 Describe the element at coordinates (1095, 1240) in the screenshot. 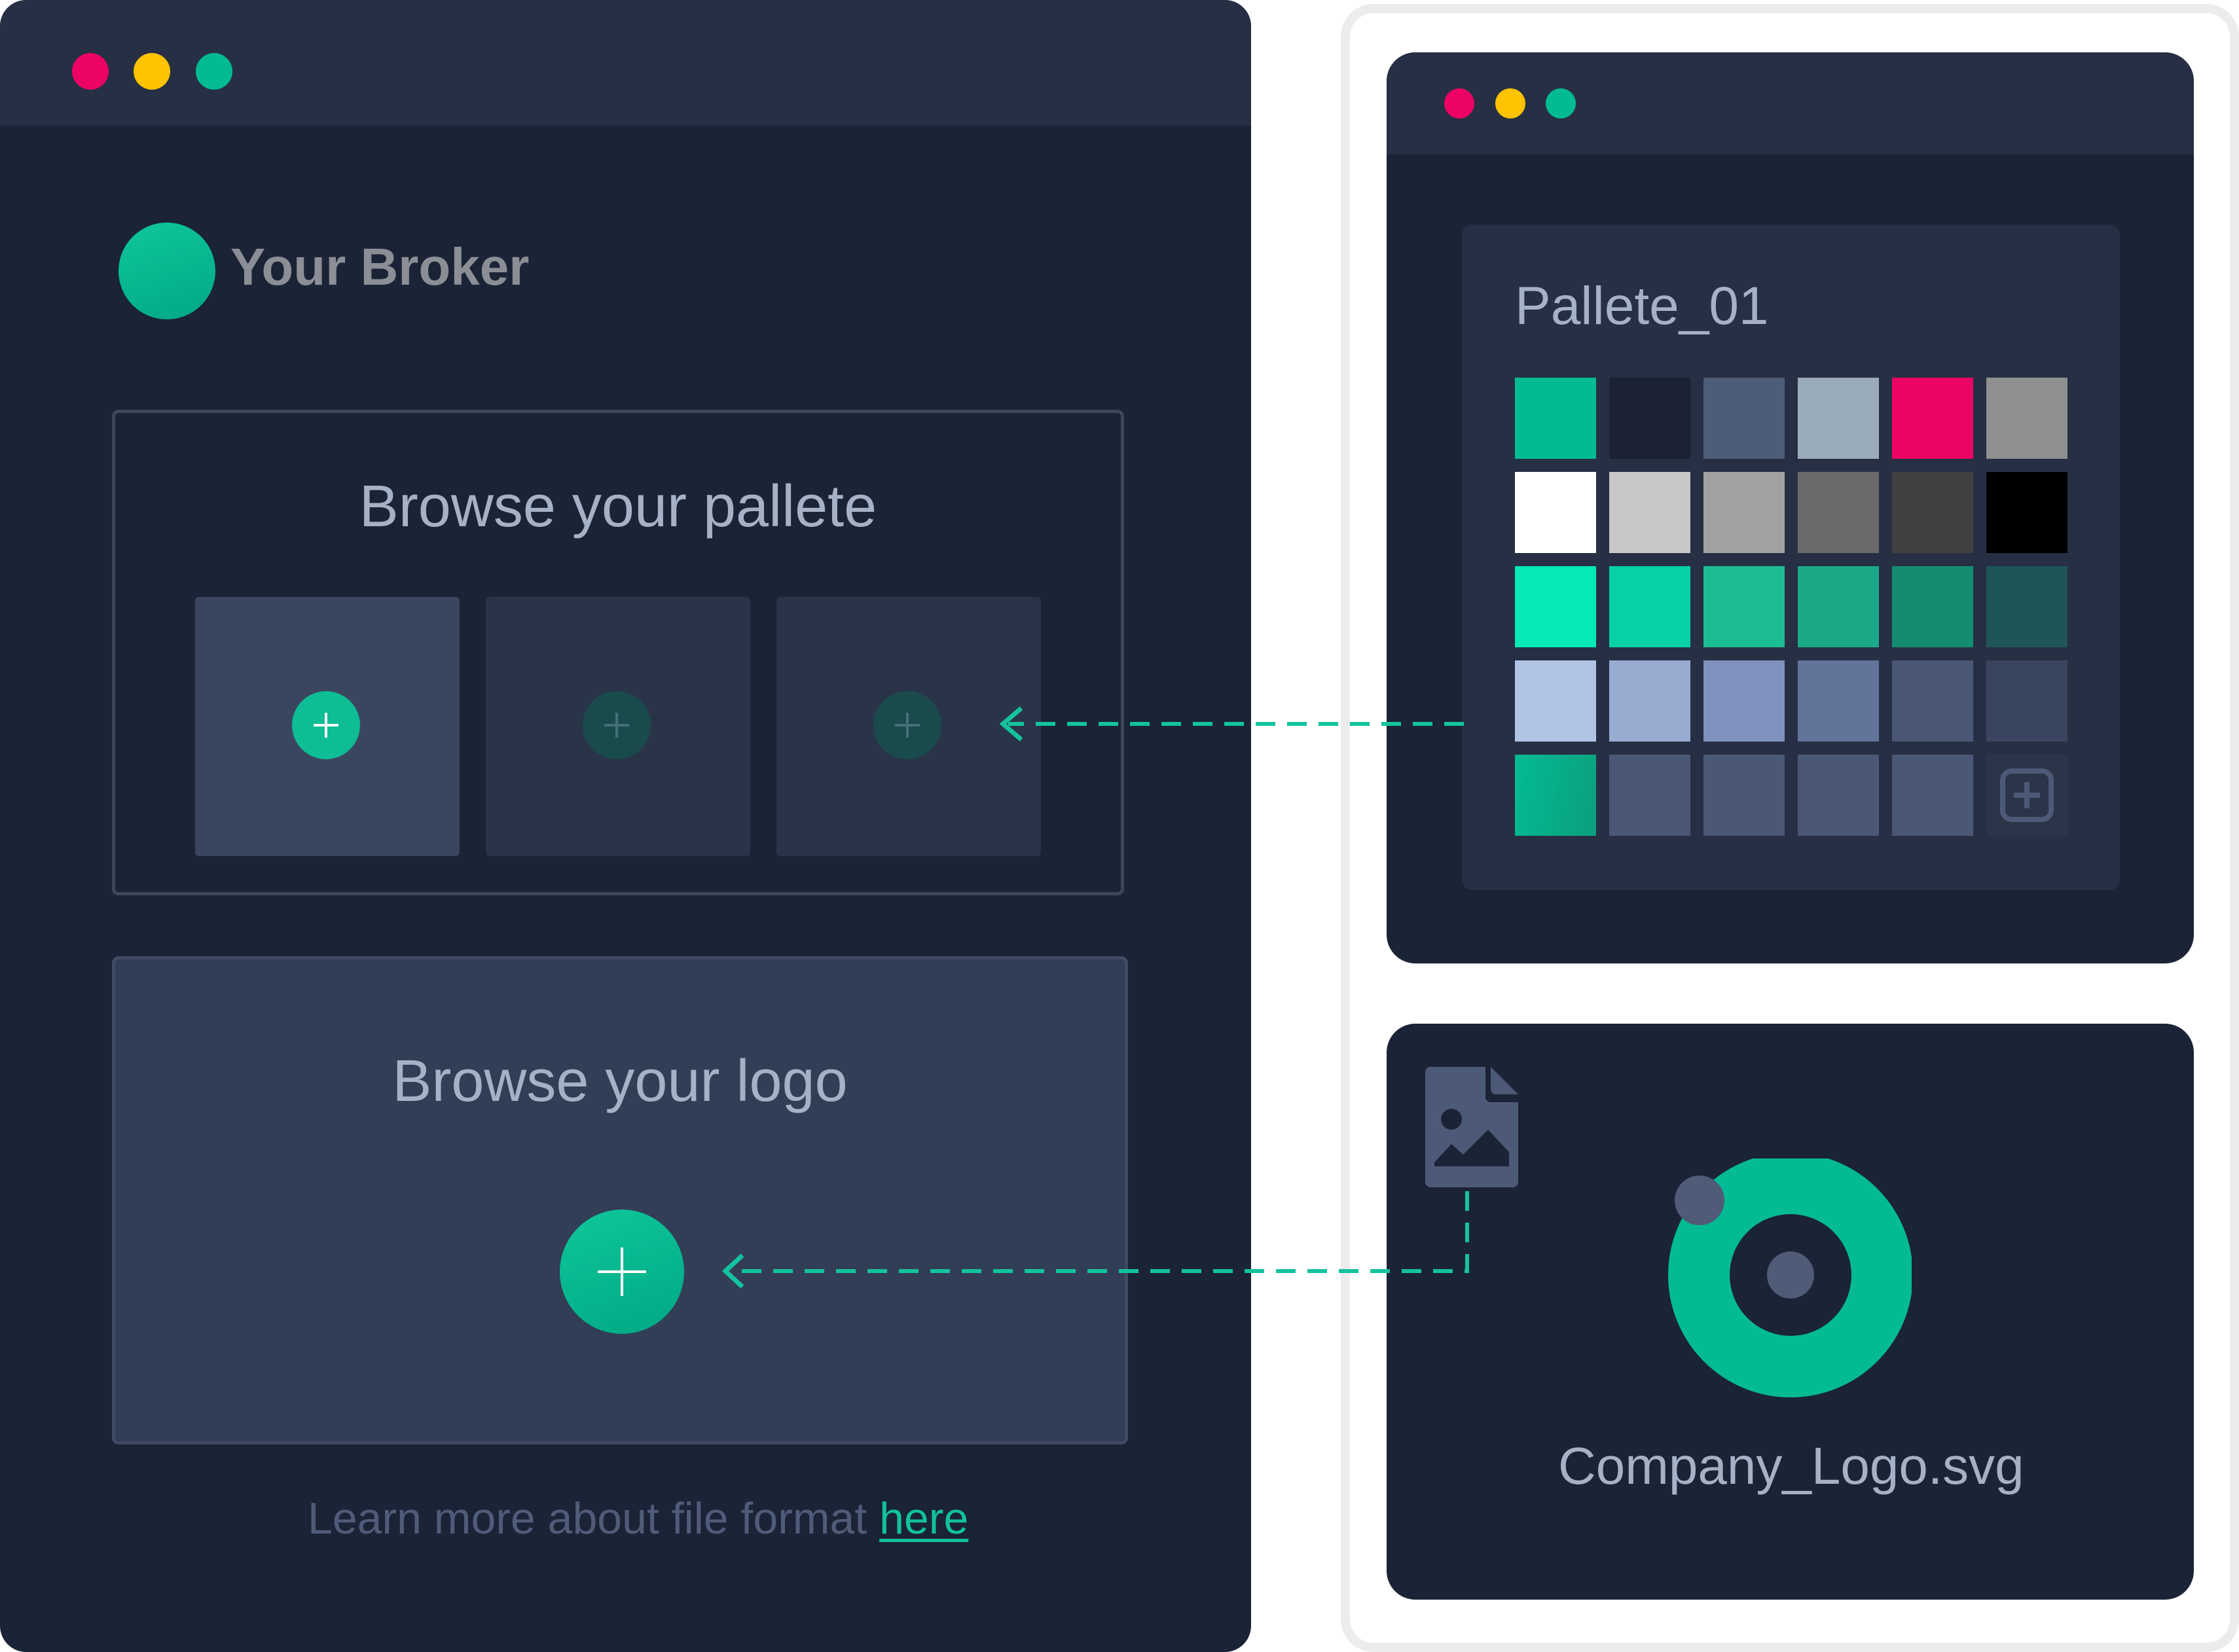

I see `logo-connector-arrow` at that location.